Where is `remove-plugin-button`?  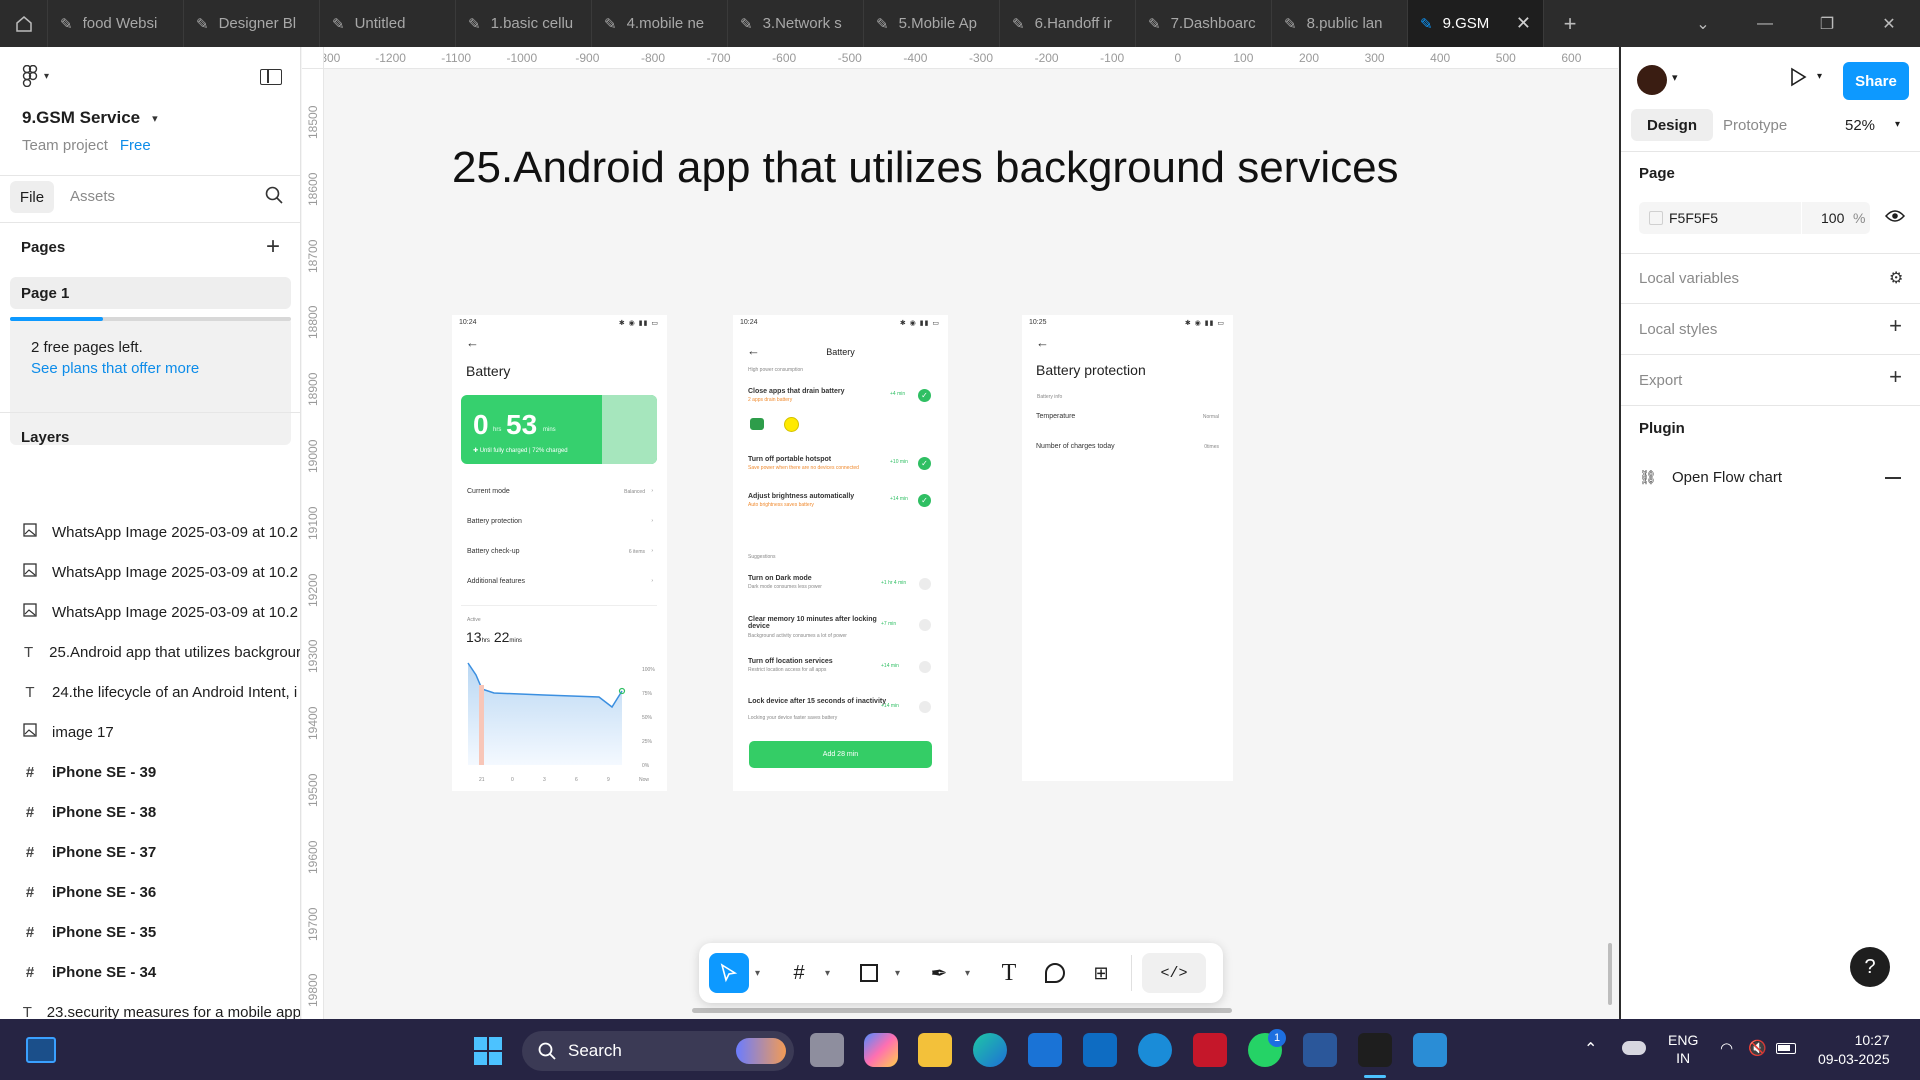 remove-plugin-button is located at coordinates (1893, 478).